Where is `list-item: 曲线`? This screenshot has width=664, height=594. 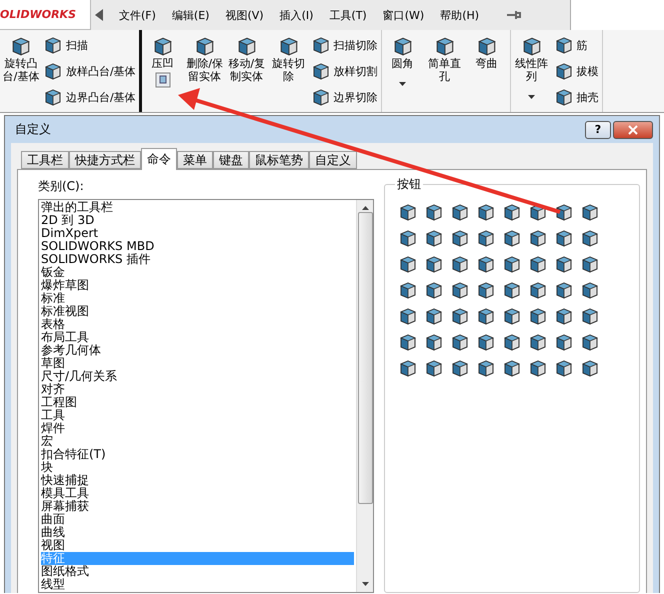
list-item: 曲线 is located at coordinates (197, 532).